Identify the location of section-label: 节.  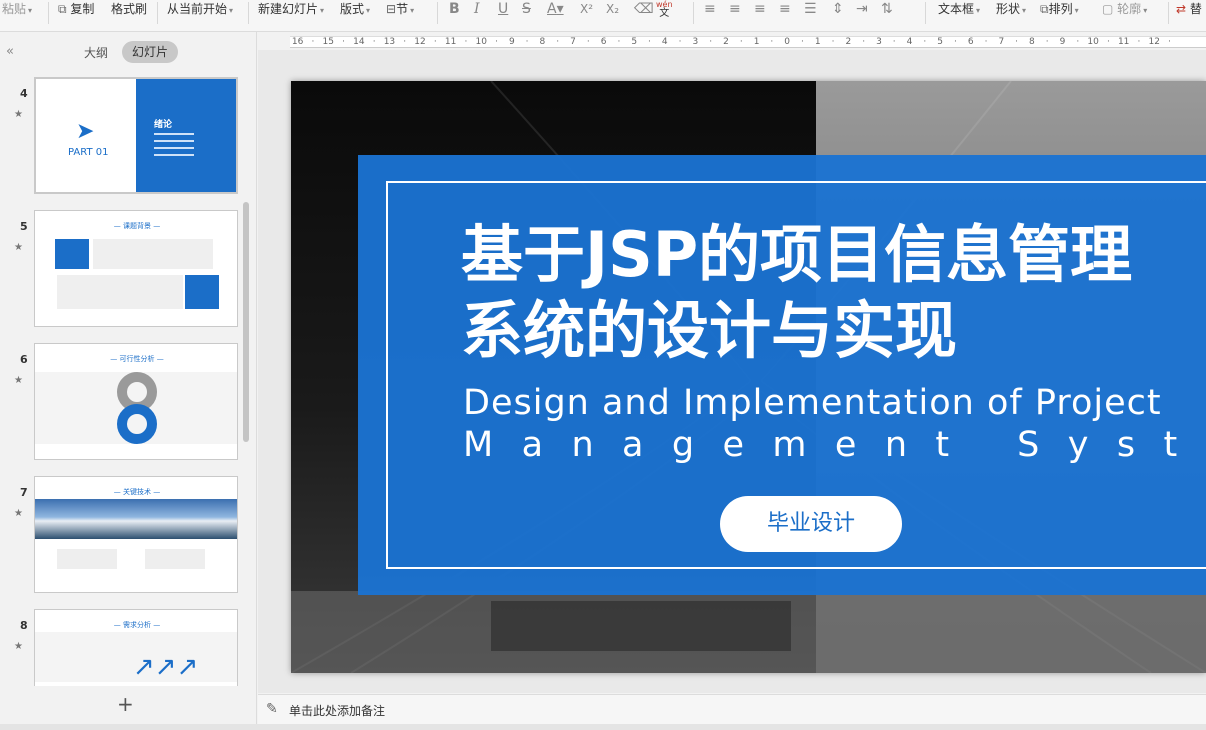
(402, 9).